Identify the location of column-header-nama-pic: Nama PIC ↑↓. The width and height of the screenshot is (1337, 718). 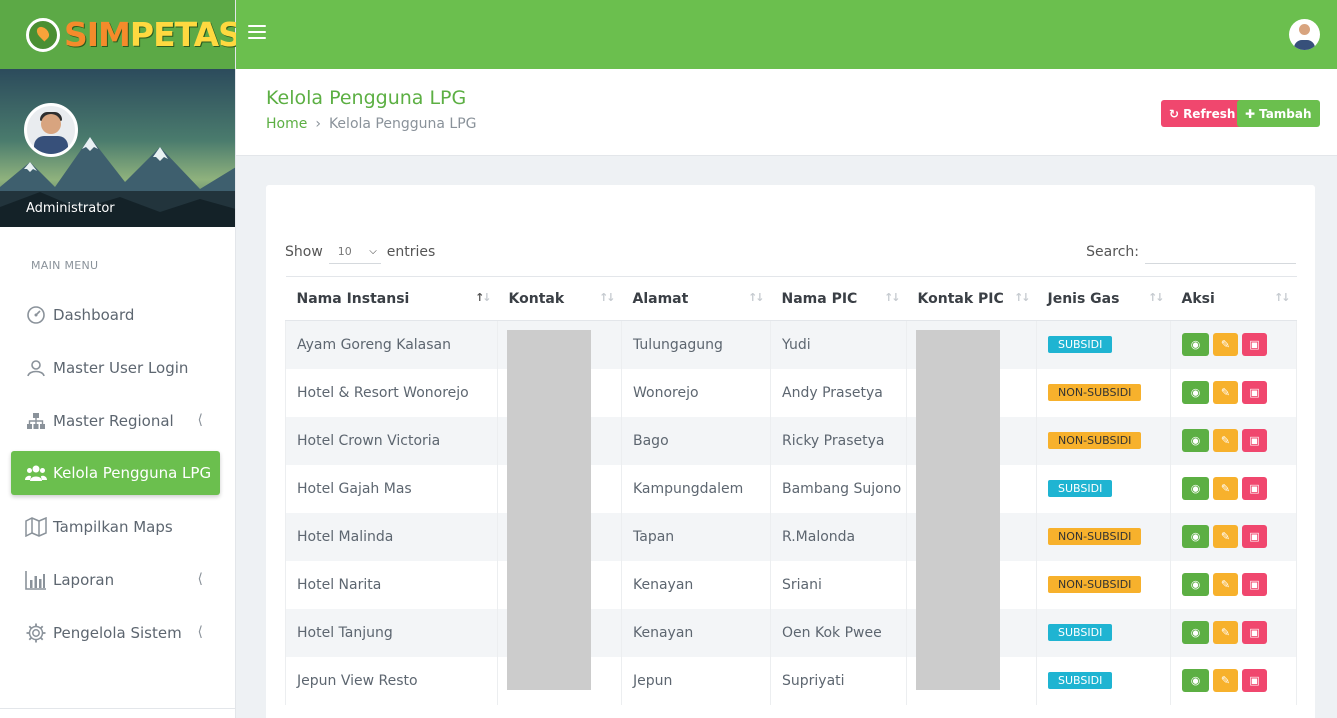
(838, 298).